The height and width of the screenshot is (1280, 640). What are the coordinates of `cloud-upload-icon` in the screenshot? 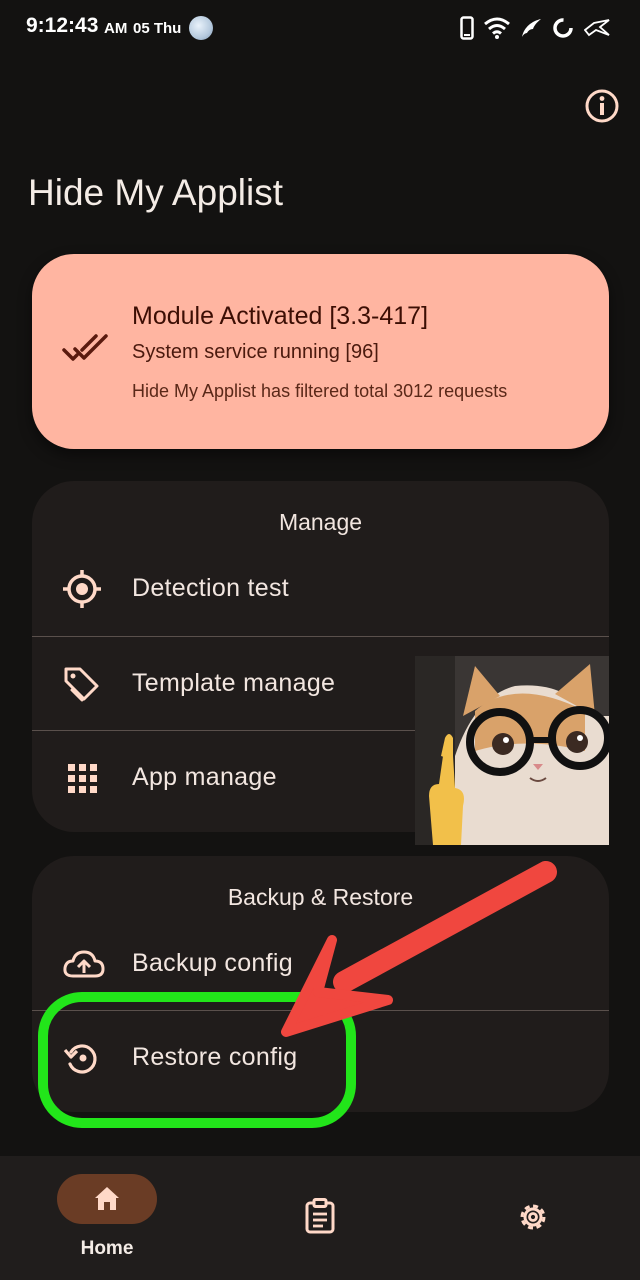 It's located at (84, 964).